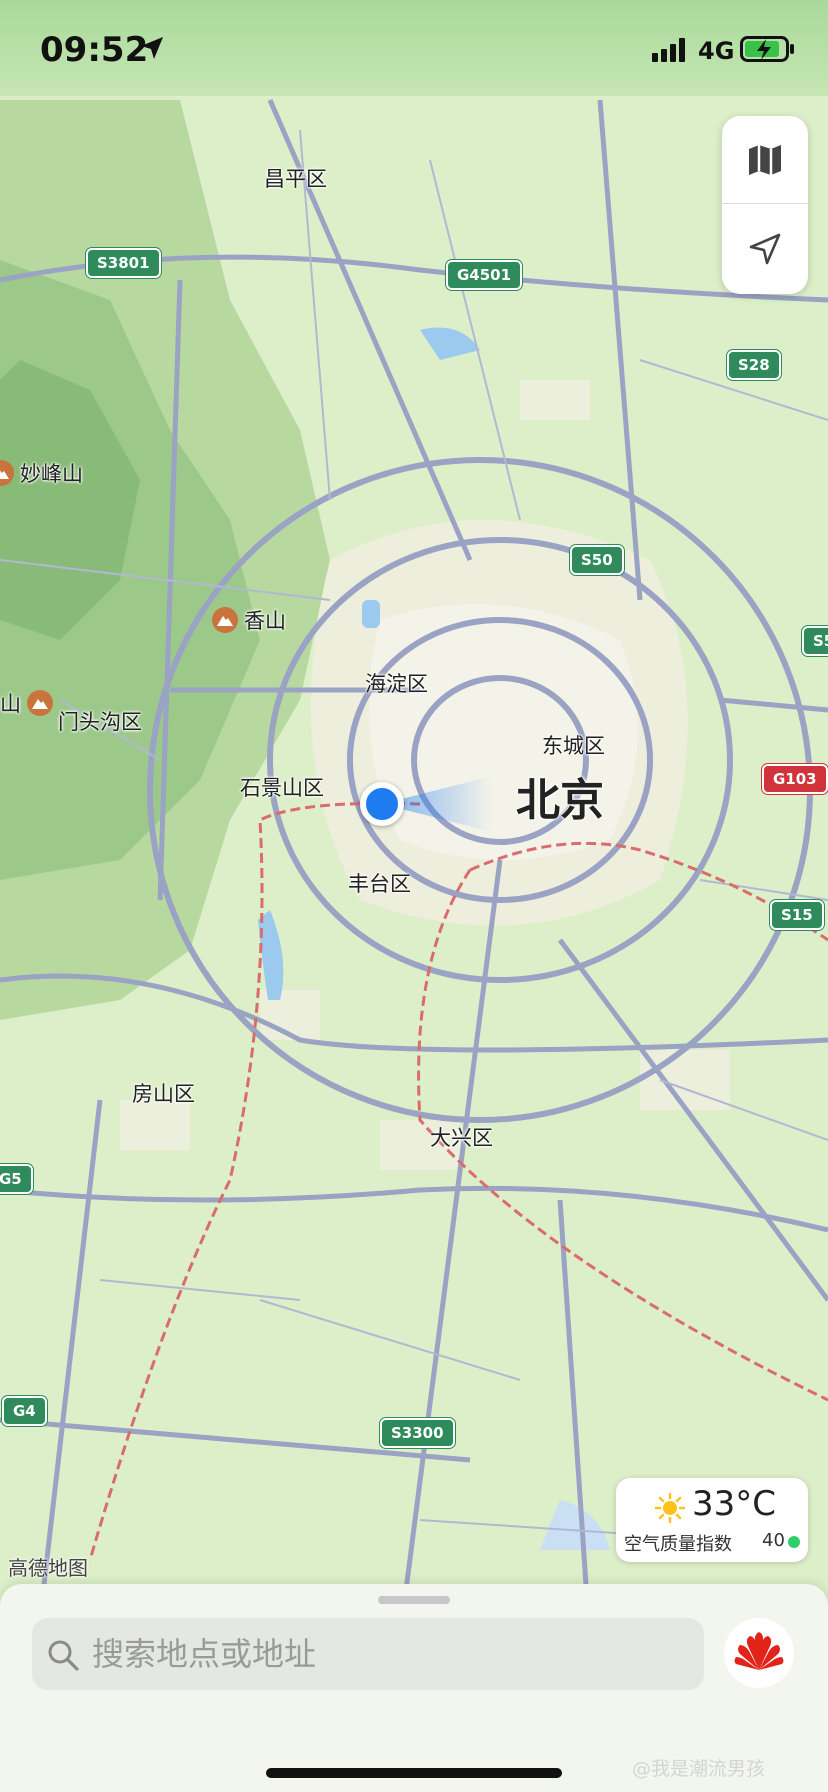 This screenshot has width=828, height=1792. What do you see at coordinates (414, 1773) in the screenshot?
I see `home-indicator` at bounding box center [414, 1773].